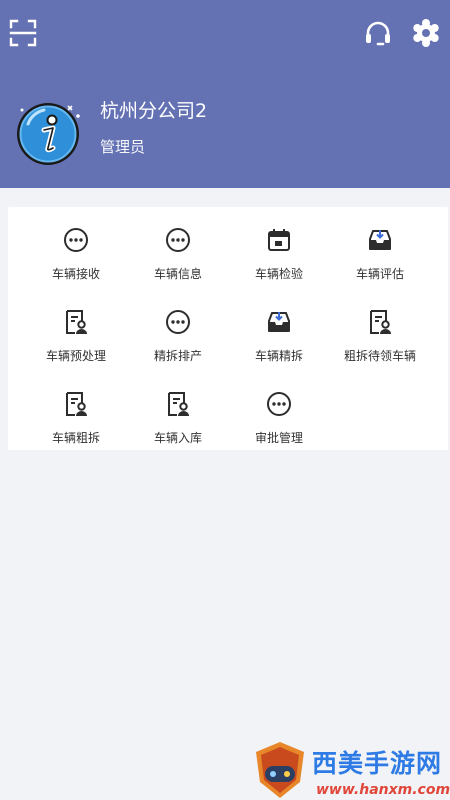 Image resolution: width=450 pixels, height=800 pixels. I want to click on user-role: 管理员, so click(123, 147).